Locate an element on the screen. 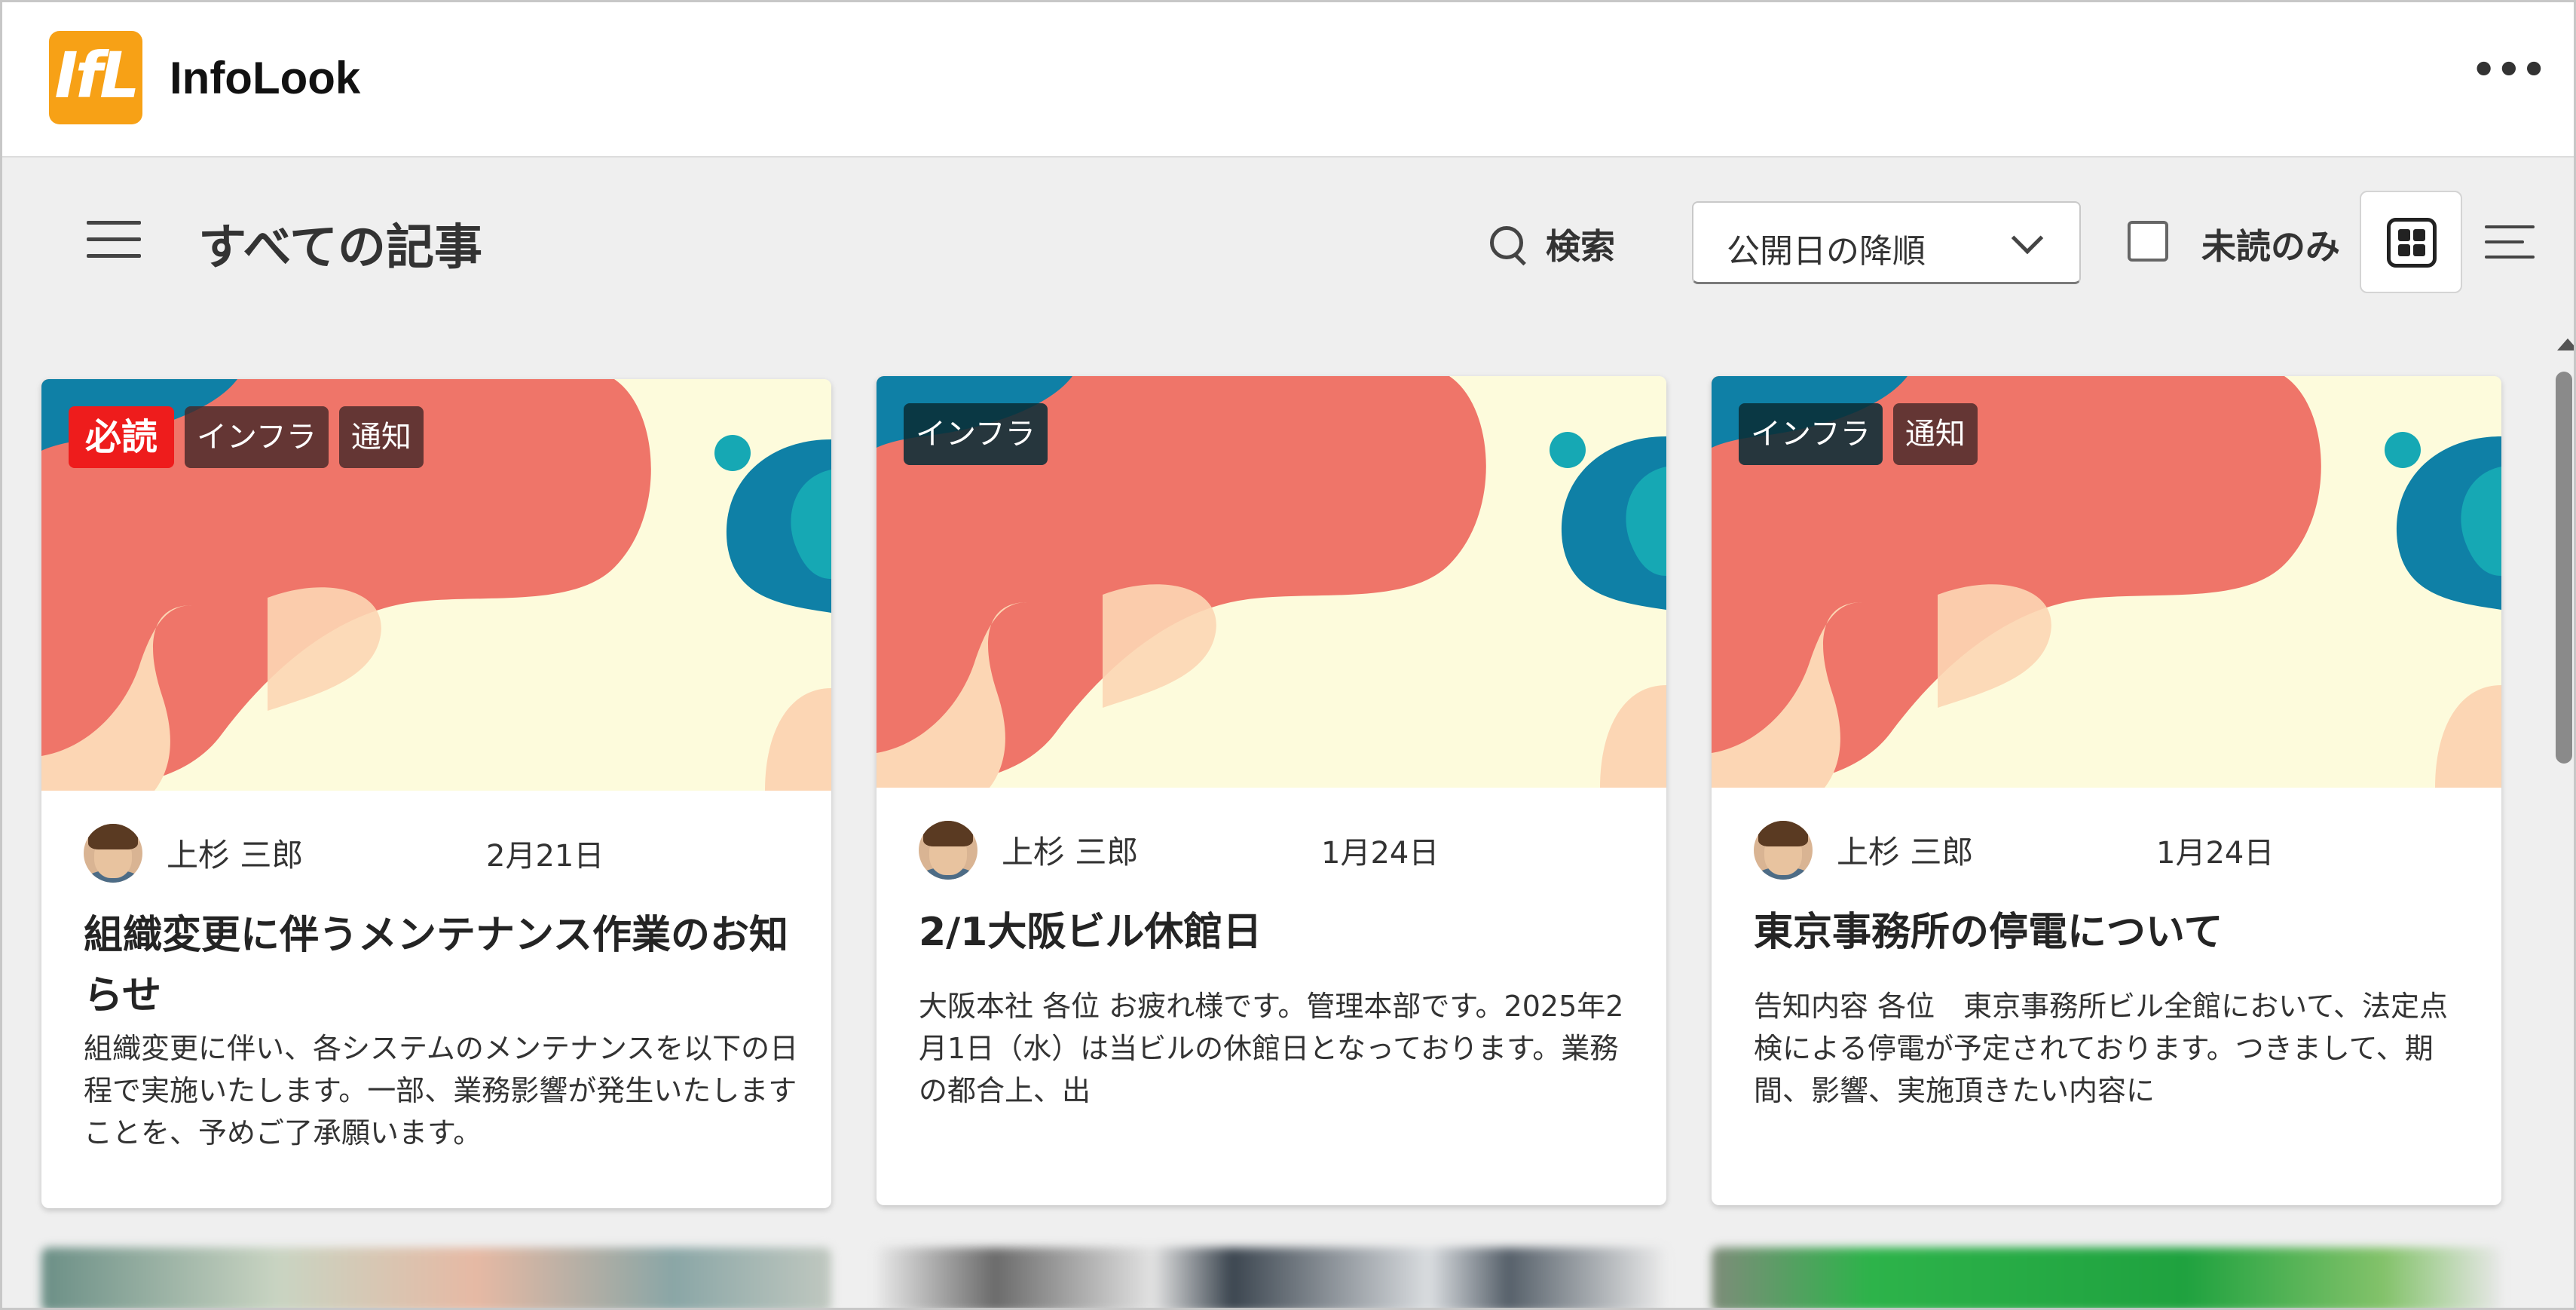  page-title: すべての記事 is located at coordinates (340, 248).